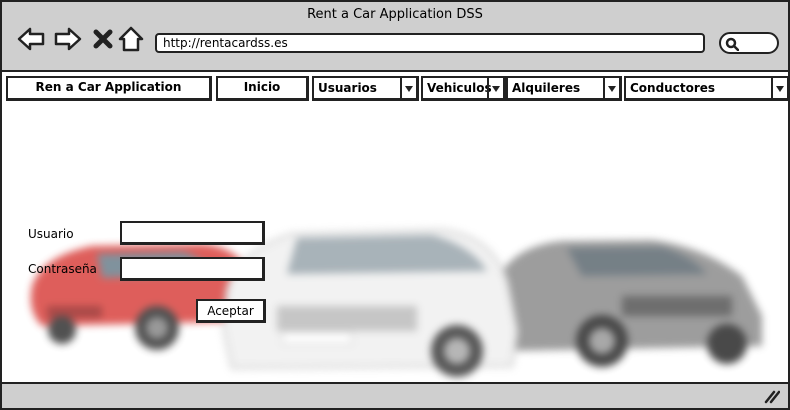  What do you see at coordinates (62, 269) in the screenshot?
I see `password-label: Contraseña` at bounding box center [62, 269].